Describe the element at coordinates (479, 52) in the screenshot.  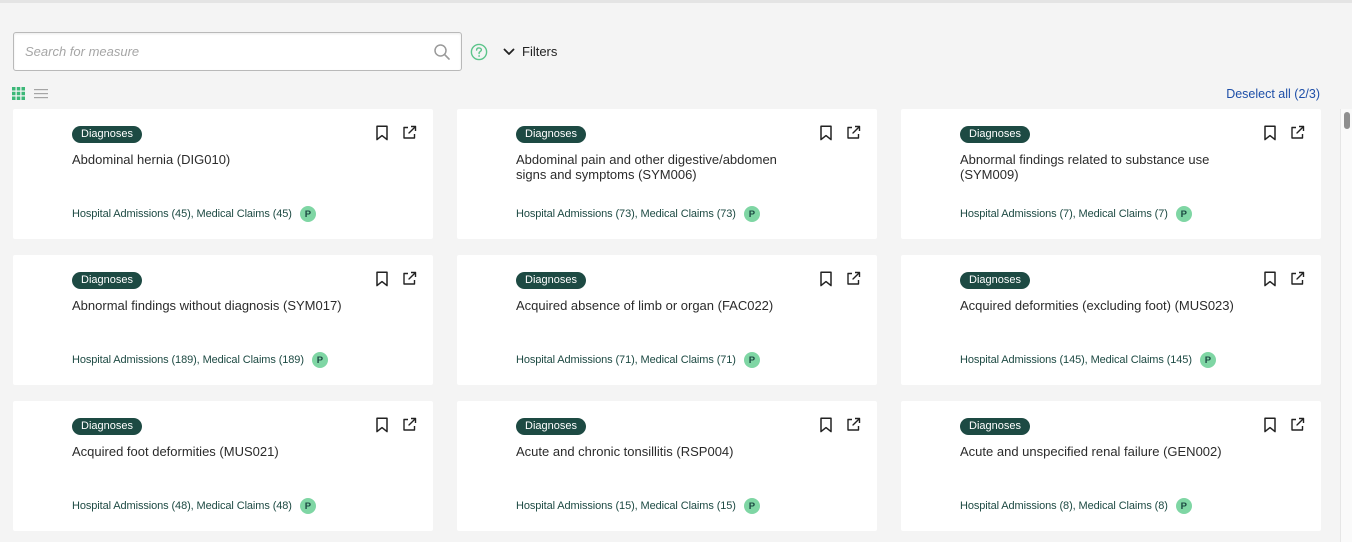
I see `help-circle-icon` at that location.